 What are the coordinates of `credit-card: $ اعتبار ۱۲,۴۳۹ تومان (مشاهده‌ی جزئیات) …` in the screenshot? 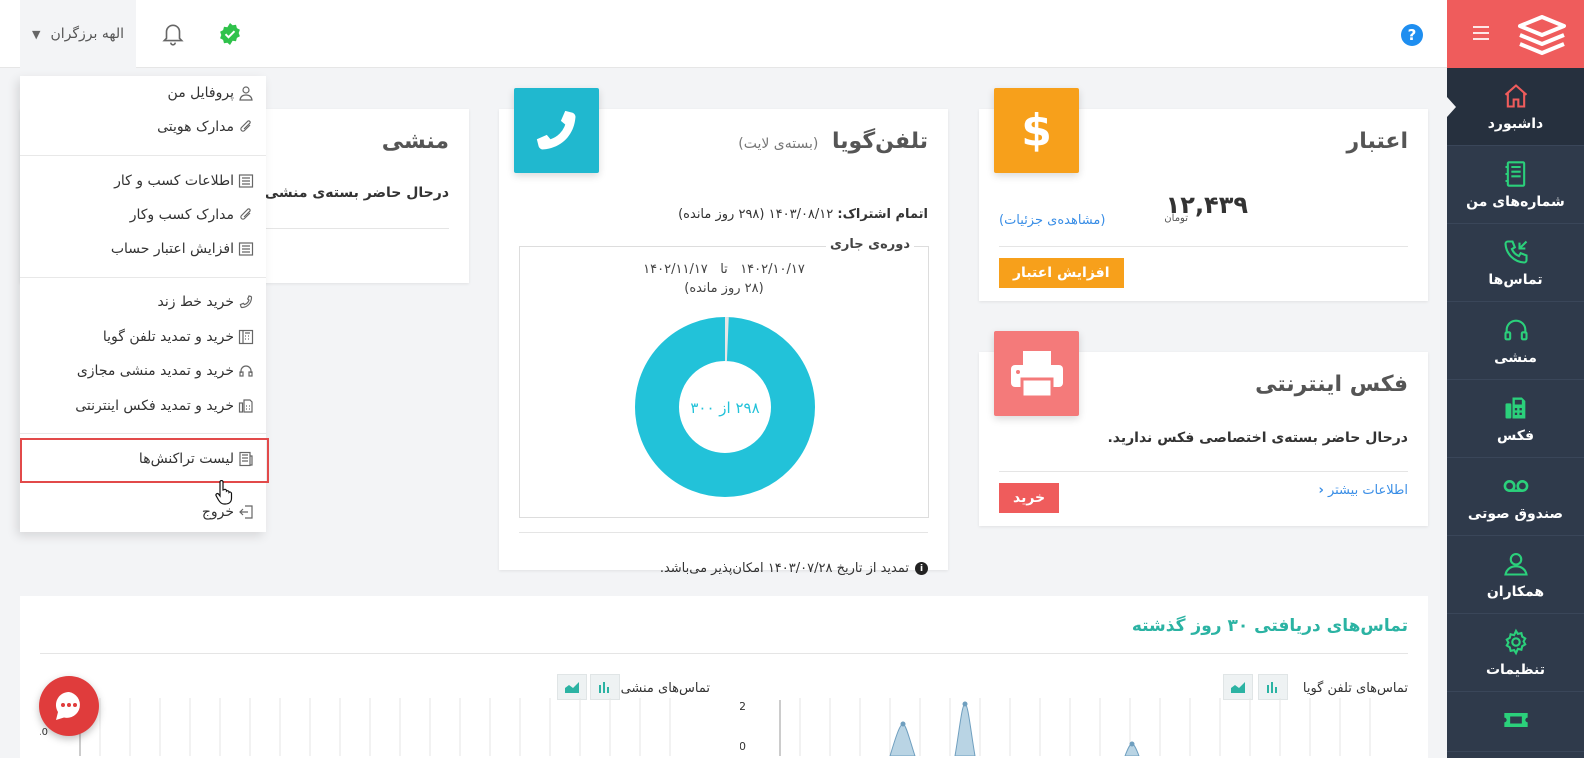 It's located at (1203, 194).